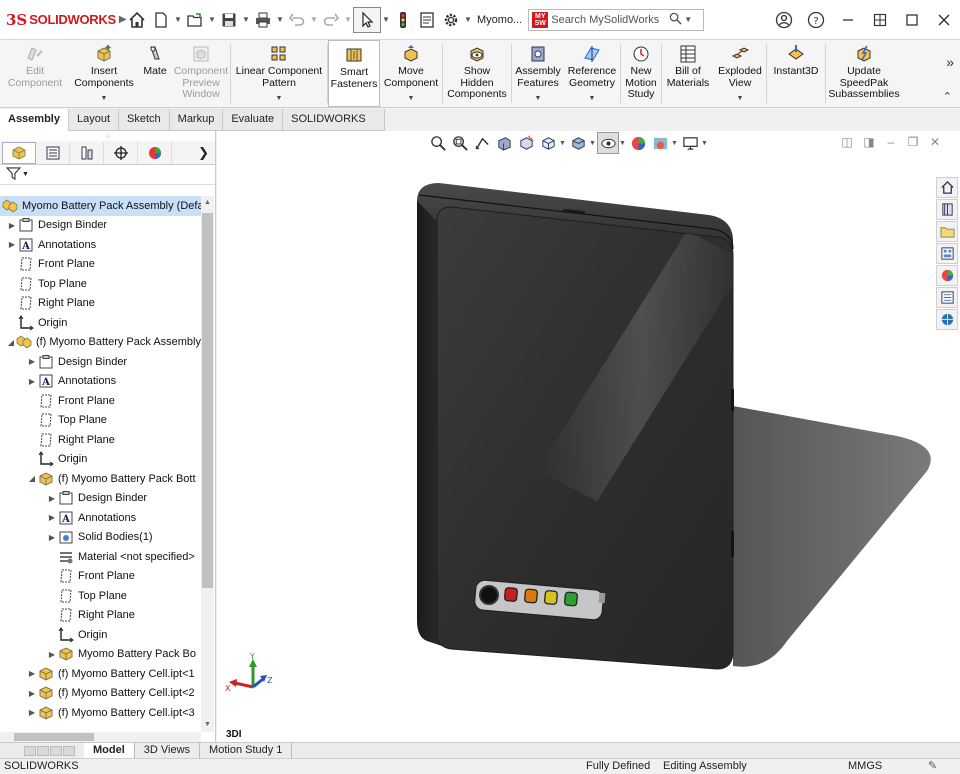  I want to click on insert-components-button: Insert Components ▼, so click(104, 73).